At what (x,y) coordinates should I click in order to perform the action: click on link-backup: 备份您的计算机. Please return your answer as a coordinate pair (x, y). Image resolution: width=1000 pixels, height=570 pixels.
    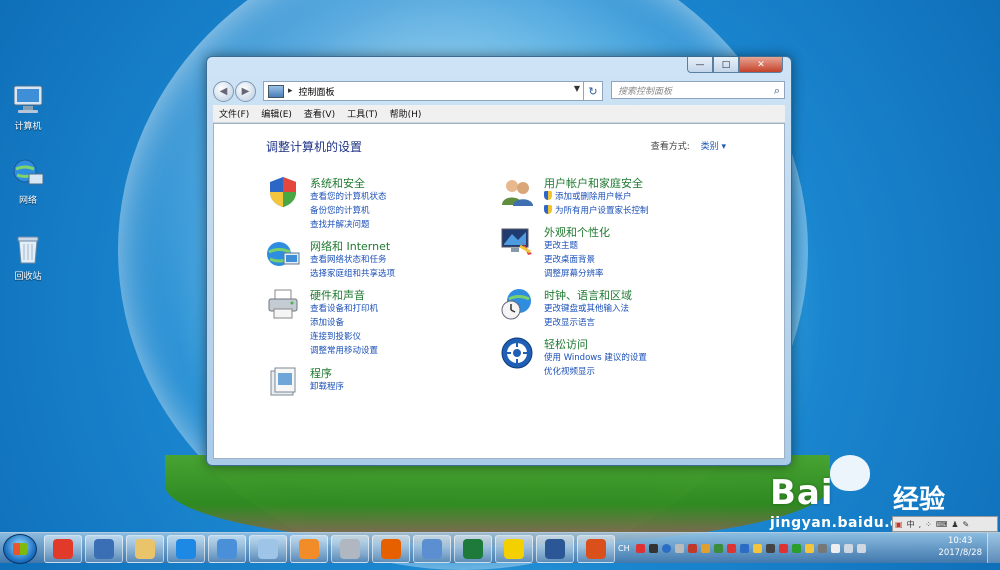
    Looking at the image, I should click on (348, 211).